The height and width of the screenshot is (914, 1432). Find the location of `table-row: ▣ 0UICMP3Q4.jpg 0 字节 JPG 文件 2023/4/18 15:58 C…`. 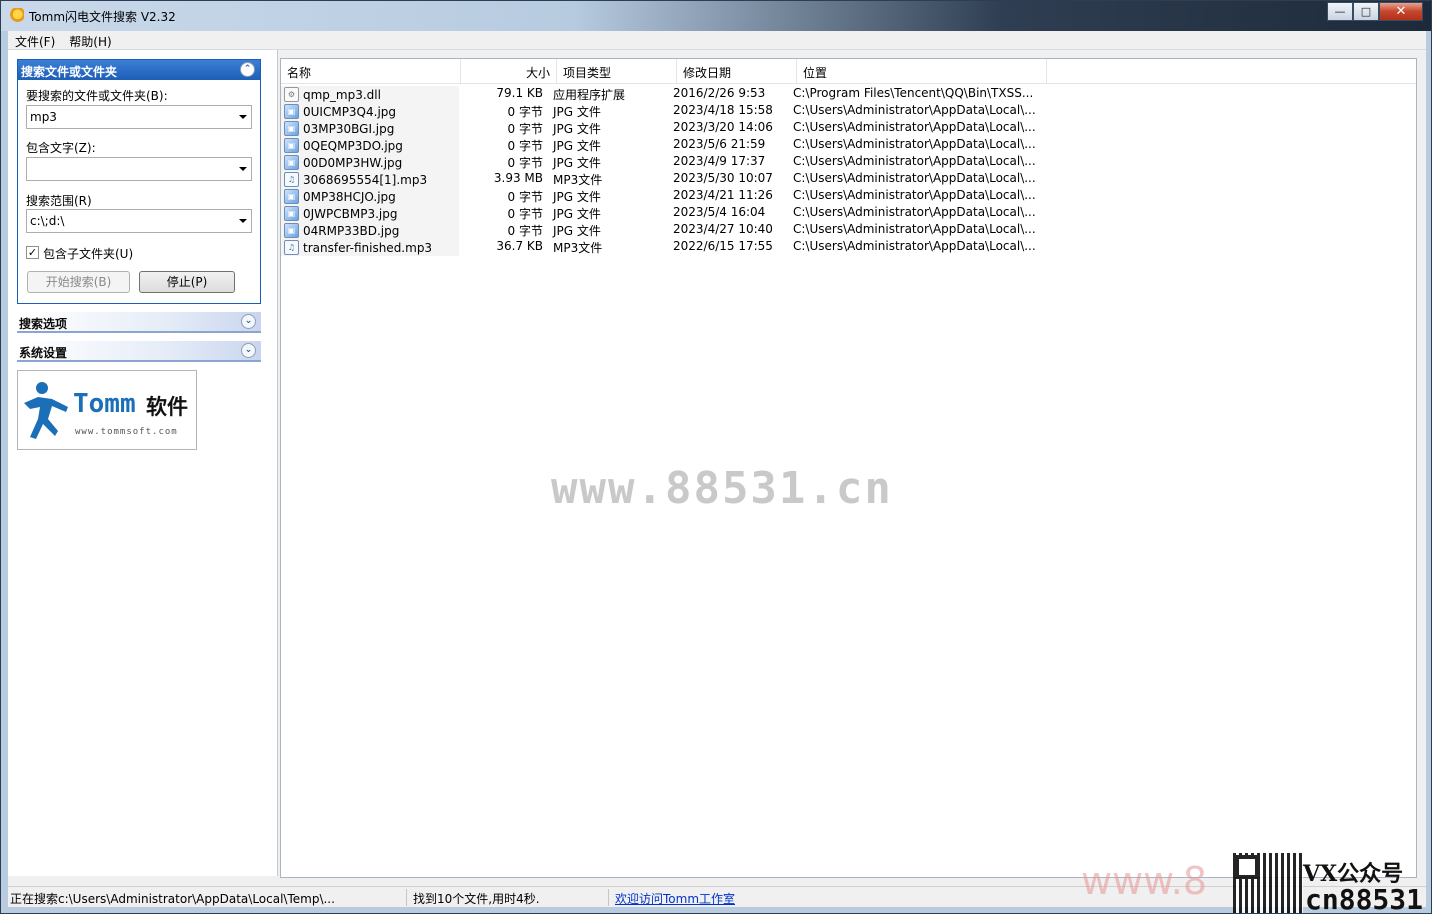

table-row: ▣ 0UICMP3Q4.jpg 0 字节 JPG 文件 2023/4/18 15:58 C… is located at coordinates (660, 111).